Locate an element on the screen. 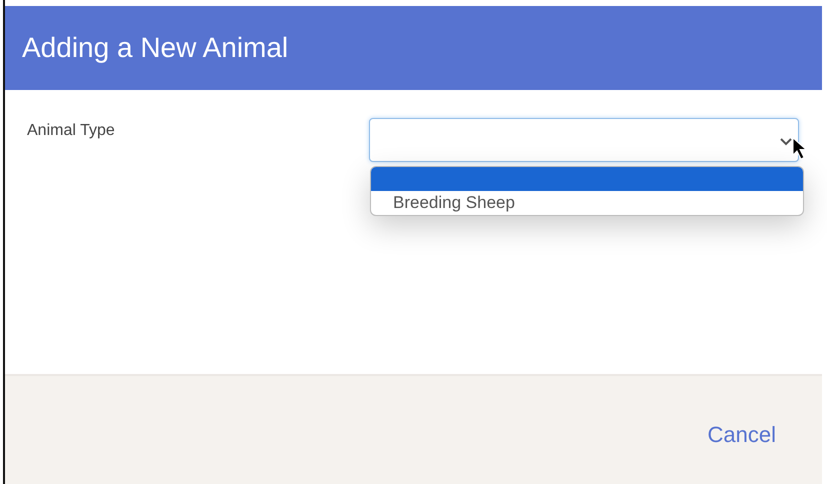 The height and width of the screenshot is (484, 827). cancel-button: Cancel is located at coordinates (742, 435).